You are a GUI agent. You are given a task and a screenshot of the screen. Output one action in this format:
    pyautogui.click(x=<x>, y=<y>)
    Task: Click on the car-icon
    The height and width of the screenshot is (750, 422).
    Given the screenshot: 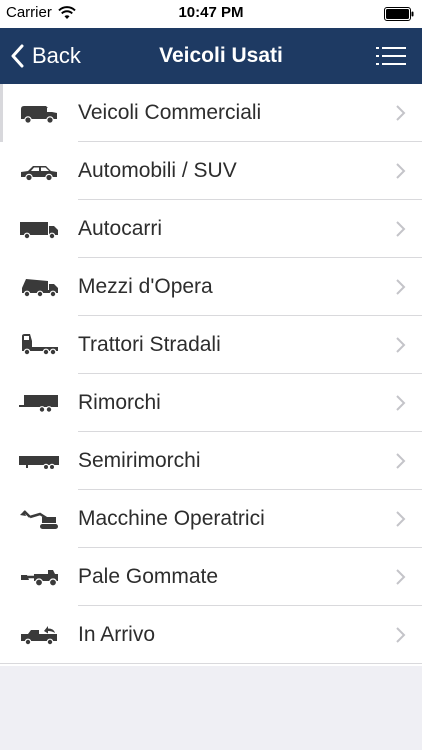 What is the action you would take?
    pyautogui.click(x=39, y=174)
    